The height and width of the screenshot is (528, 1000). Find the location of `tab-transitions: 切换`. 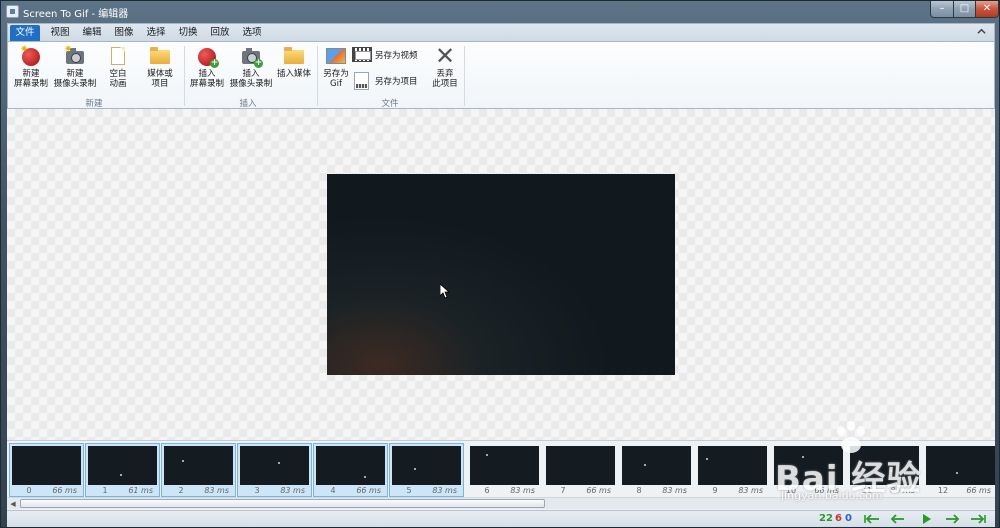

tab-transitions: 切换 is located at coordinates (188, 33).